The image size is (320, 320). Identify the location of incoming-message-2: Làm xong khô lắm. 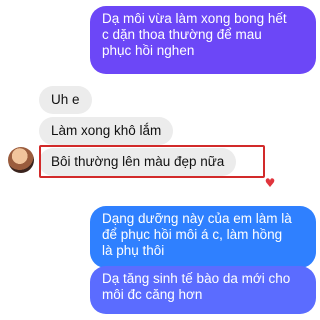
(106, 131).